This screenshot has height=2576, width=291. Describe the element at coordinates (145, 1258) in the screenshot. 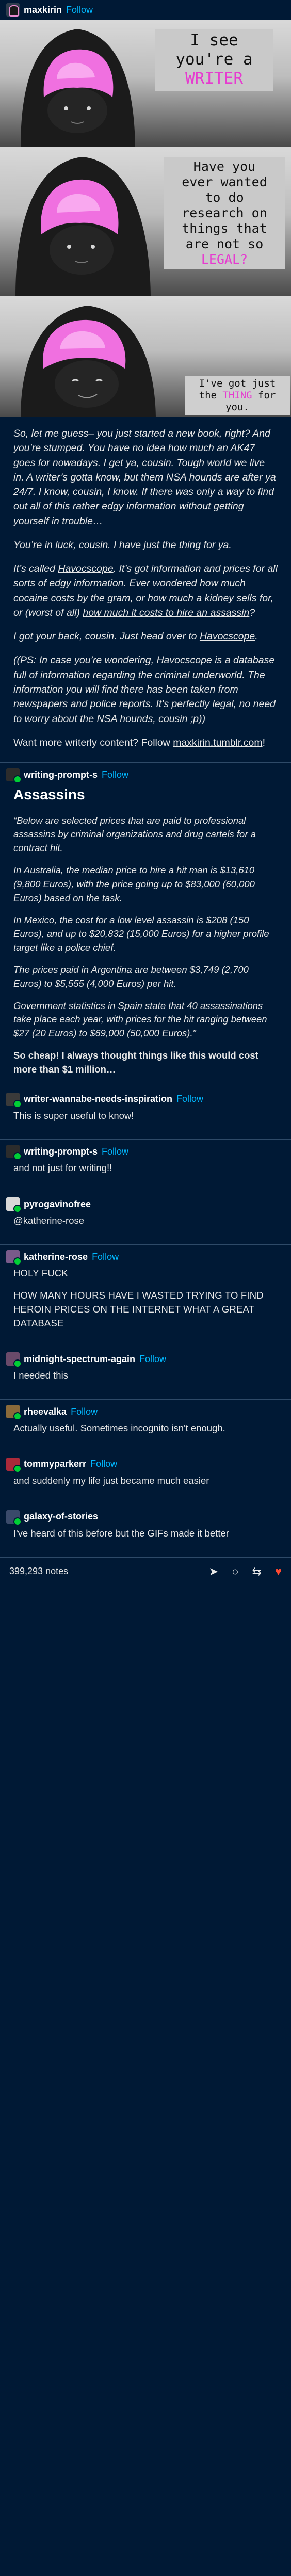

I see `reblog-header: katherine-rose Follow` at that location.